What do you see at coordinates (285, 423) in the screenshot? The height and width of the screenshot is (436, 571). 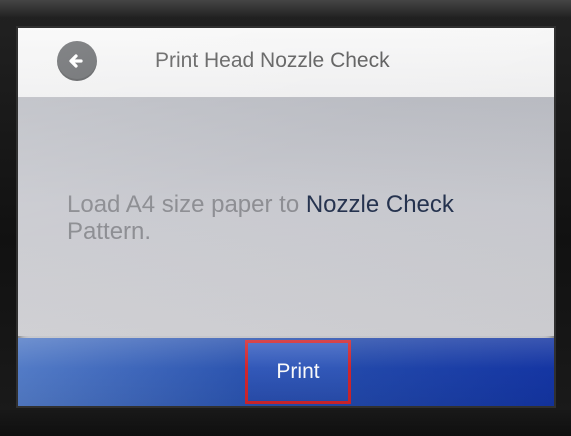 I see `bezel-bottom-shadow` at bounding box center [285, 423].